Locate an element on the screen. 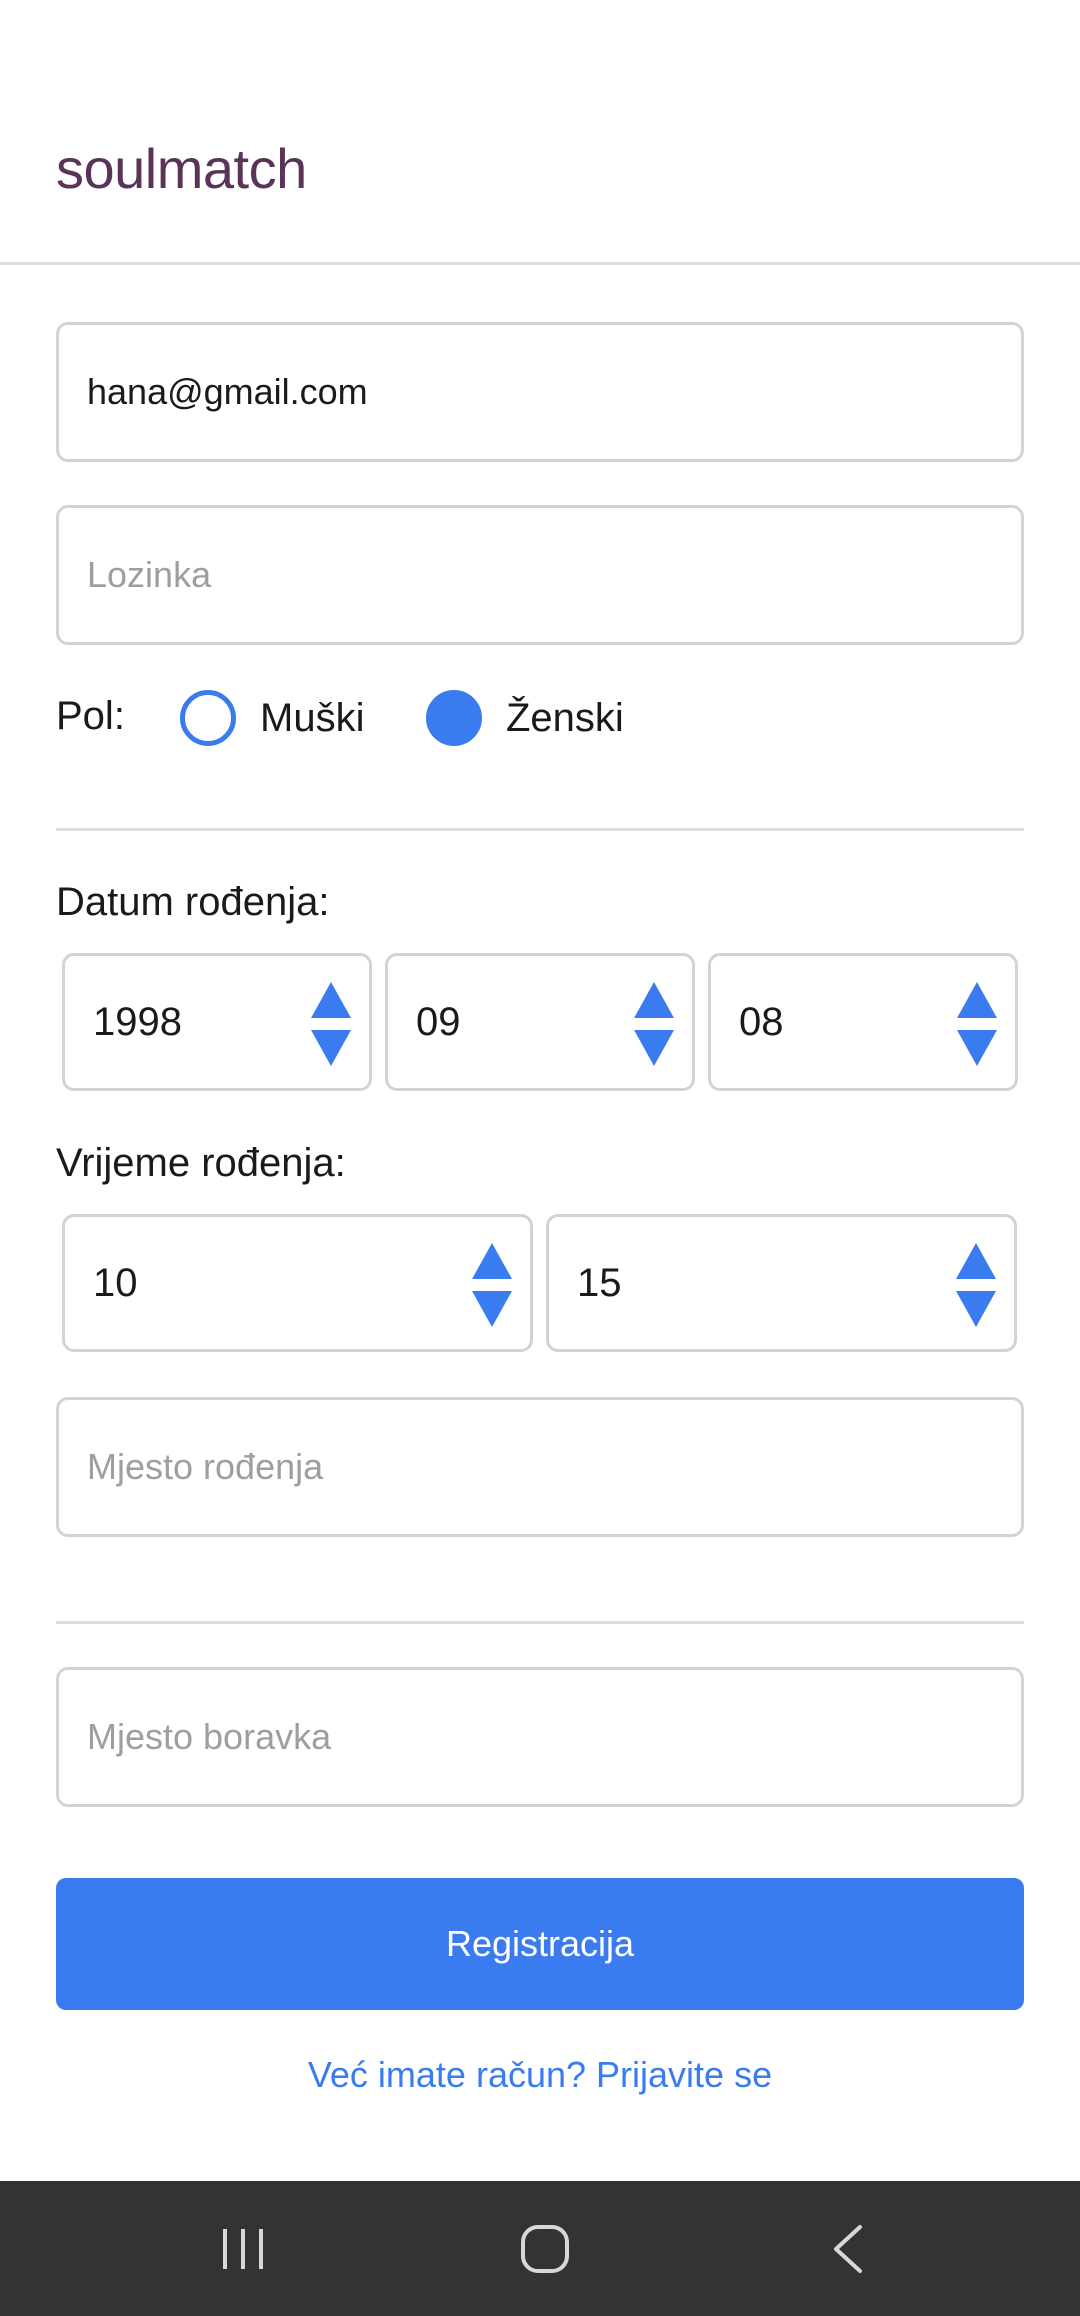  gender-option-male: Muški is located at coordinates (272, 718).